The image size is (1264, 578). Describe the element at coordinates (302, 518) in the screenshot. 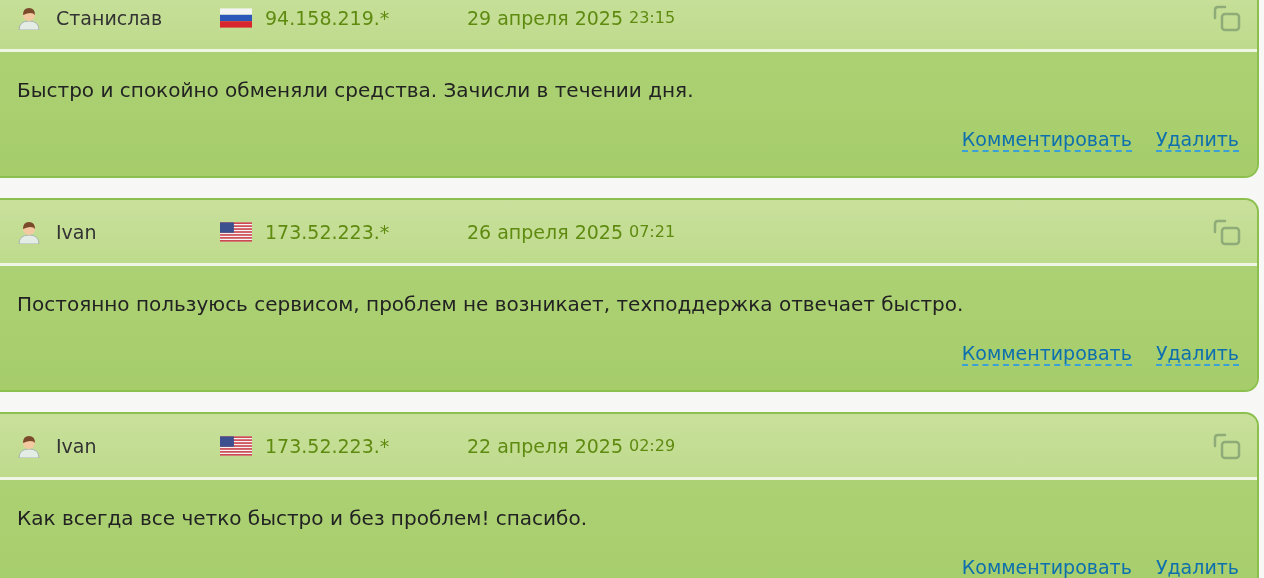

I see `review-text: Как всегда все четко быстро и без проблем! спасибо.` at that location.